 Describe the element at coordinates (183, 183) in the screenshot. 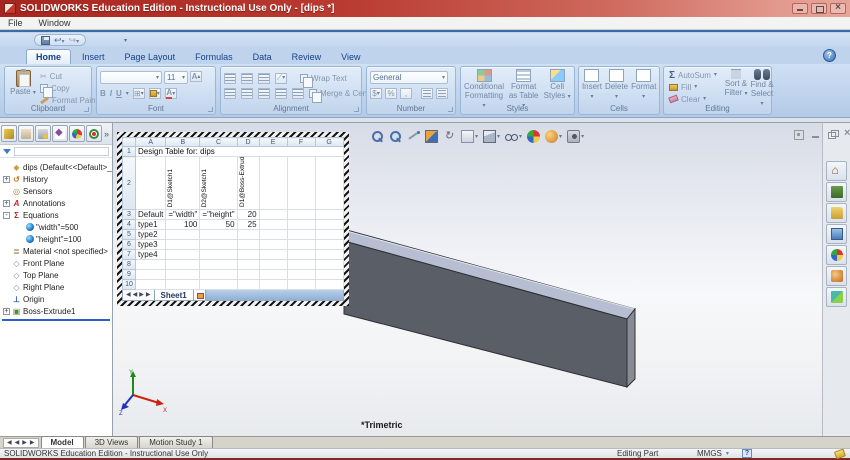

I see `cell-b2: D1@Sketch1` at that location.